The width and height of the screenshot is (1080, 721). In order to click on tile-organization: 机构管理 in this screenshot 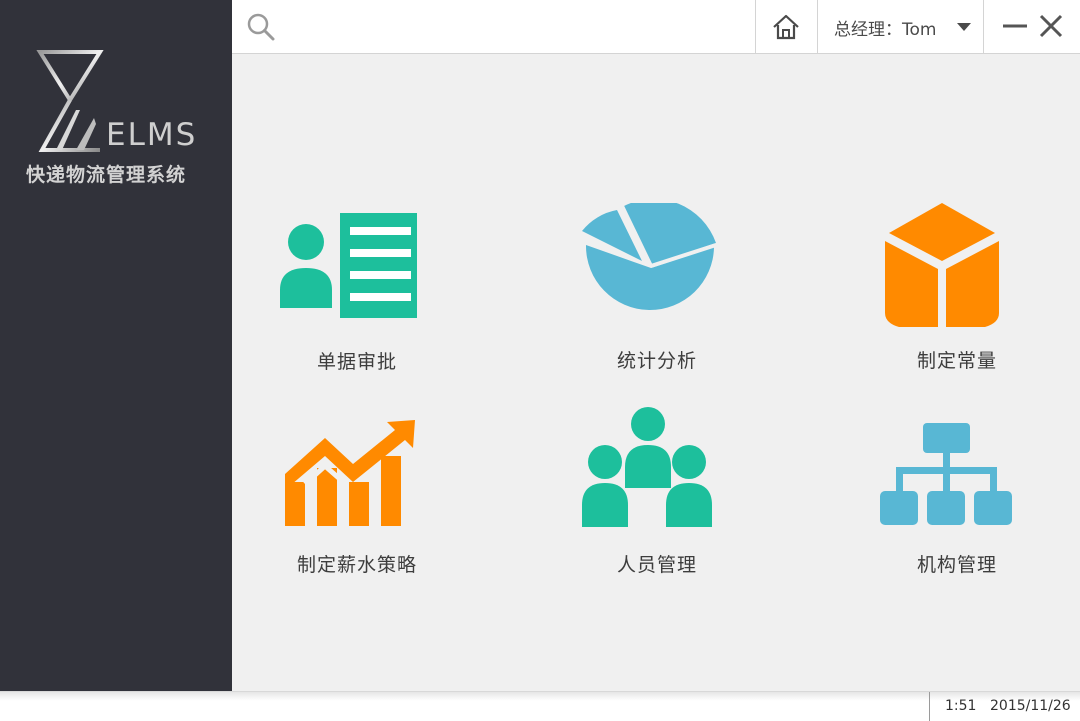, I will do `click(947, 513)`.